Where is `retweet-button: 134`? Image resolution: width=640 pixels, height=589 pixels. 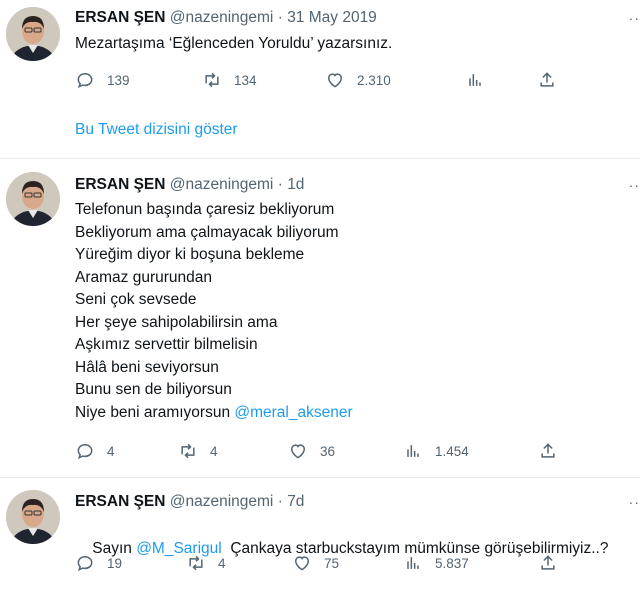 retweet-button: 134 is located at coordinates (229, 80).